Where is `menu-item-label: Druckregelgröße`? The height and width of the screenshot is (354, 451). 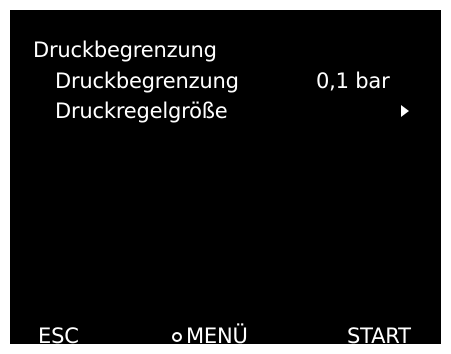 menu-item-label: Druckregelgröße is located at coordinates (141, 111).